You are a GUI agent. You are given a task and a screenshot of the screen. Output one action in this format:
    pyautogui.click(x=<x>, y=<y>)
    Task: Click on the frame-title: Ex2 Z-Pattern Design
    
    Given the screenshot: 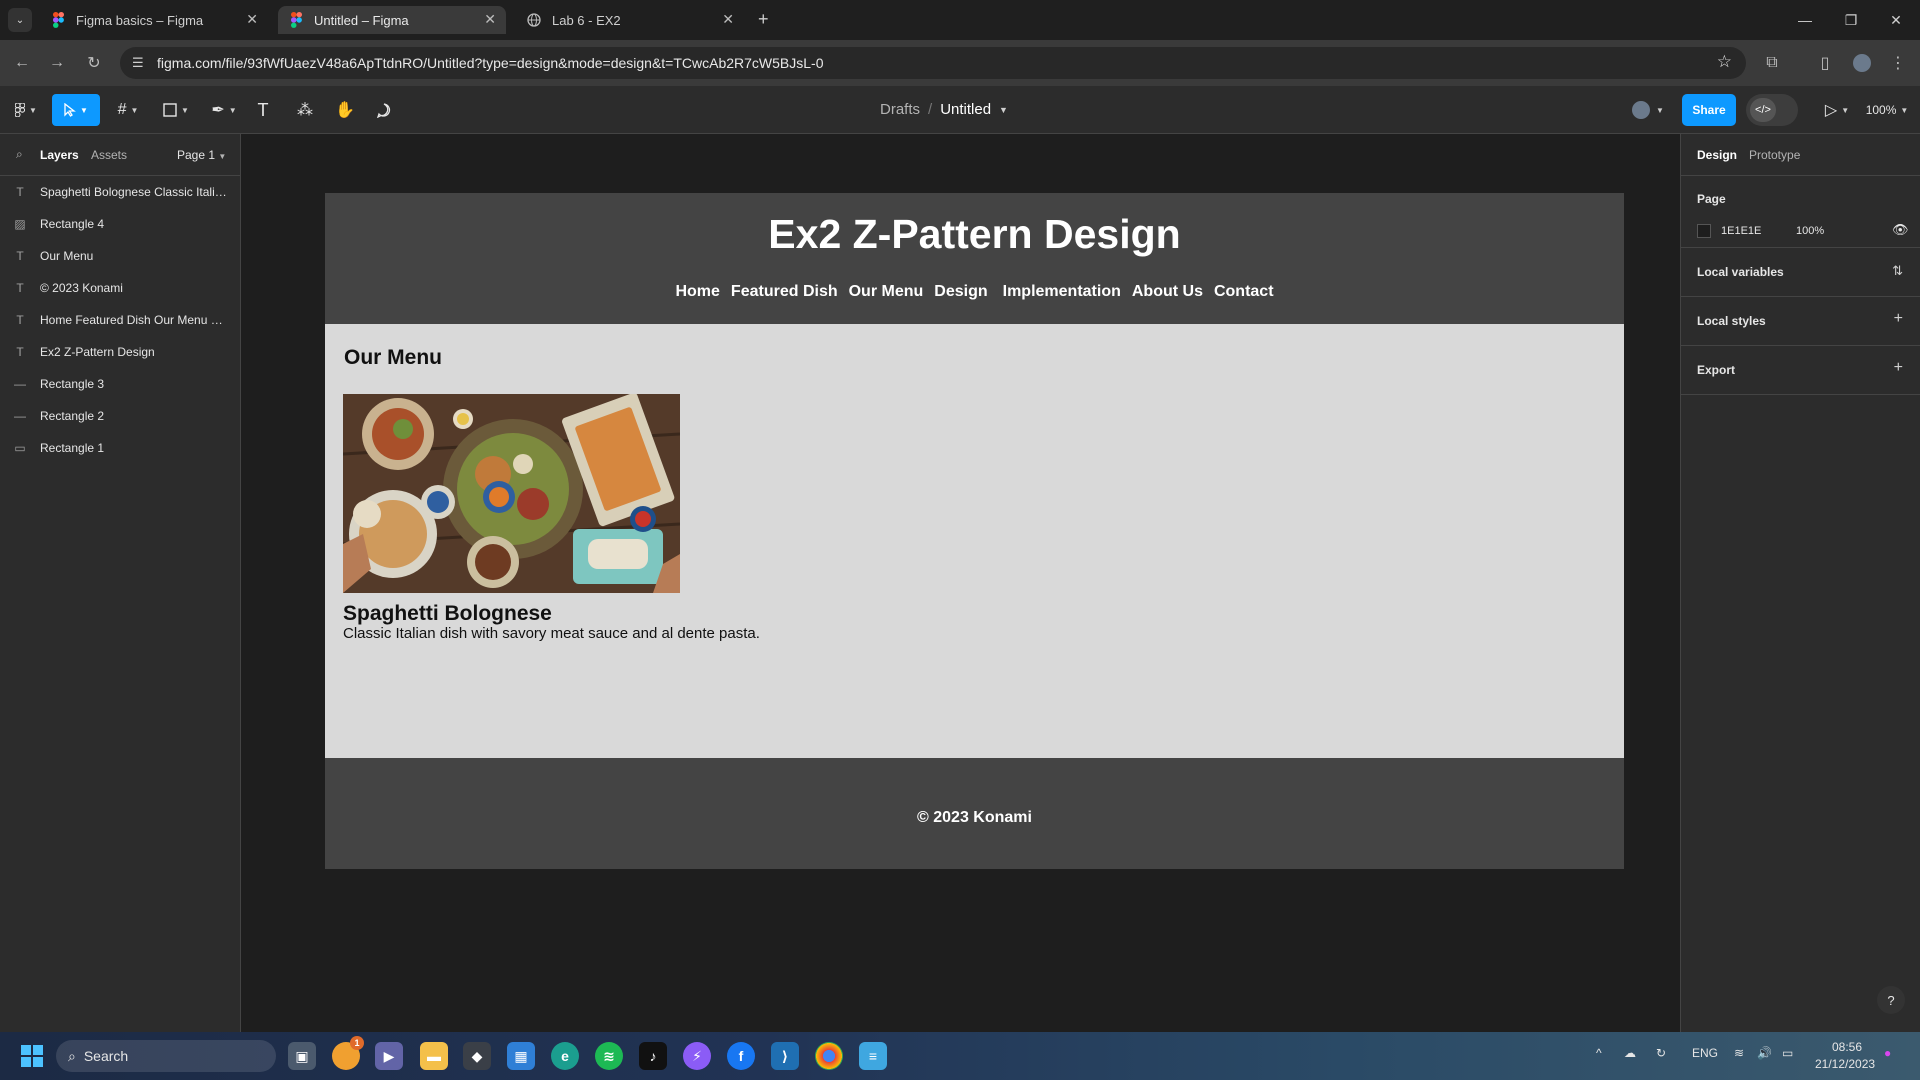 What is the action you would take?
    pyautogui.click(x=974, y=234)
    